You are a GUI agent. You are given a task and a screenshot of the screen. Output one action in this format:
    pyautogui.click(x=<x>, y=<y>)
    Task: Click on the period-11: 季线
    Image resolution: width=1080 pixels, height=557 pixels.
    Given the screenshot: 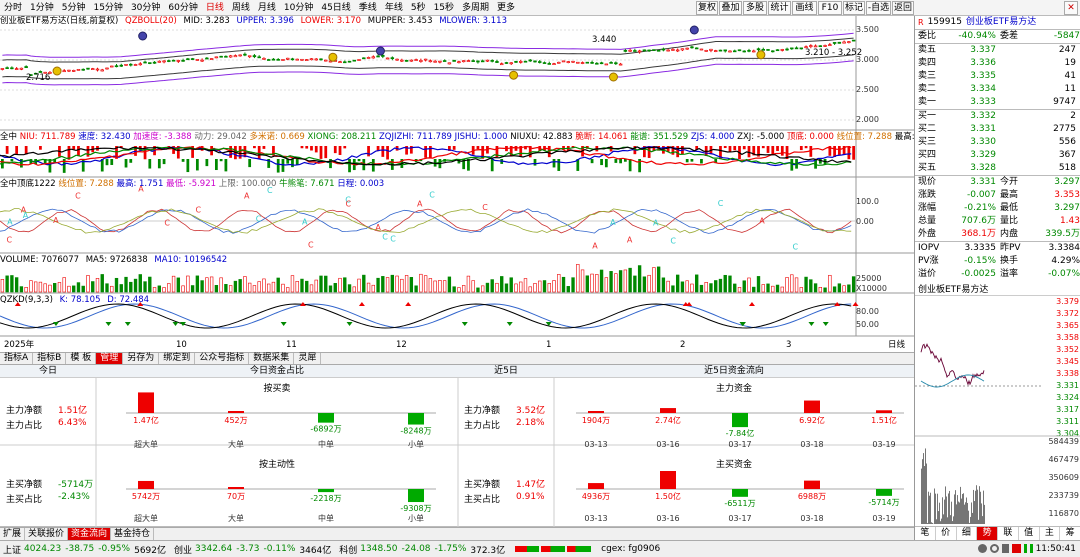 What is the action you would take?
    pyautogui.click(x=368, y=8)
    